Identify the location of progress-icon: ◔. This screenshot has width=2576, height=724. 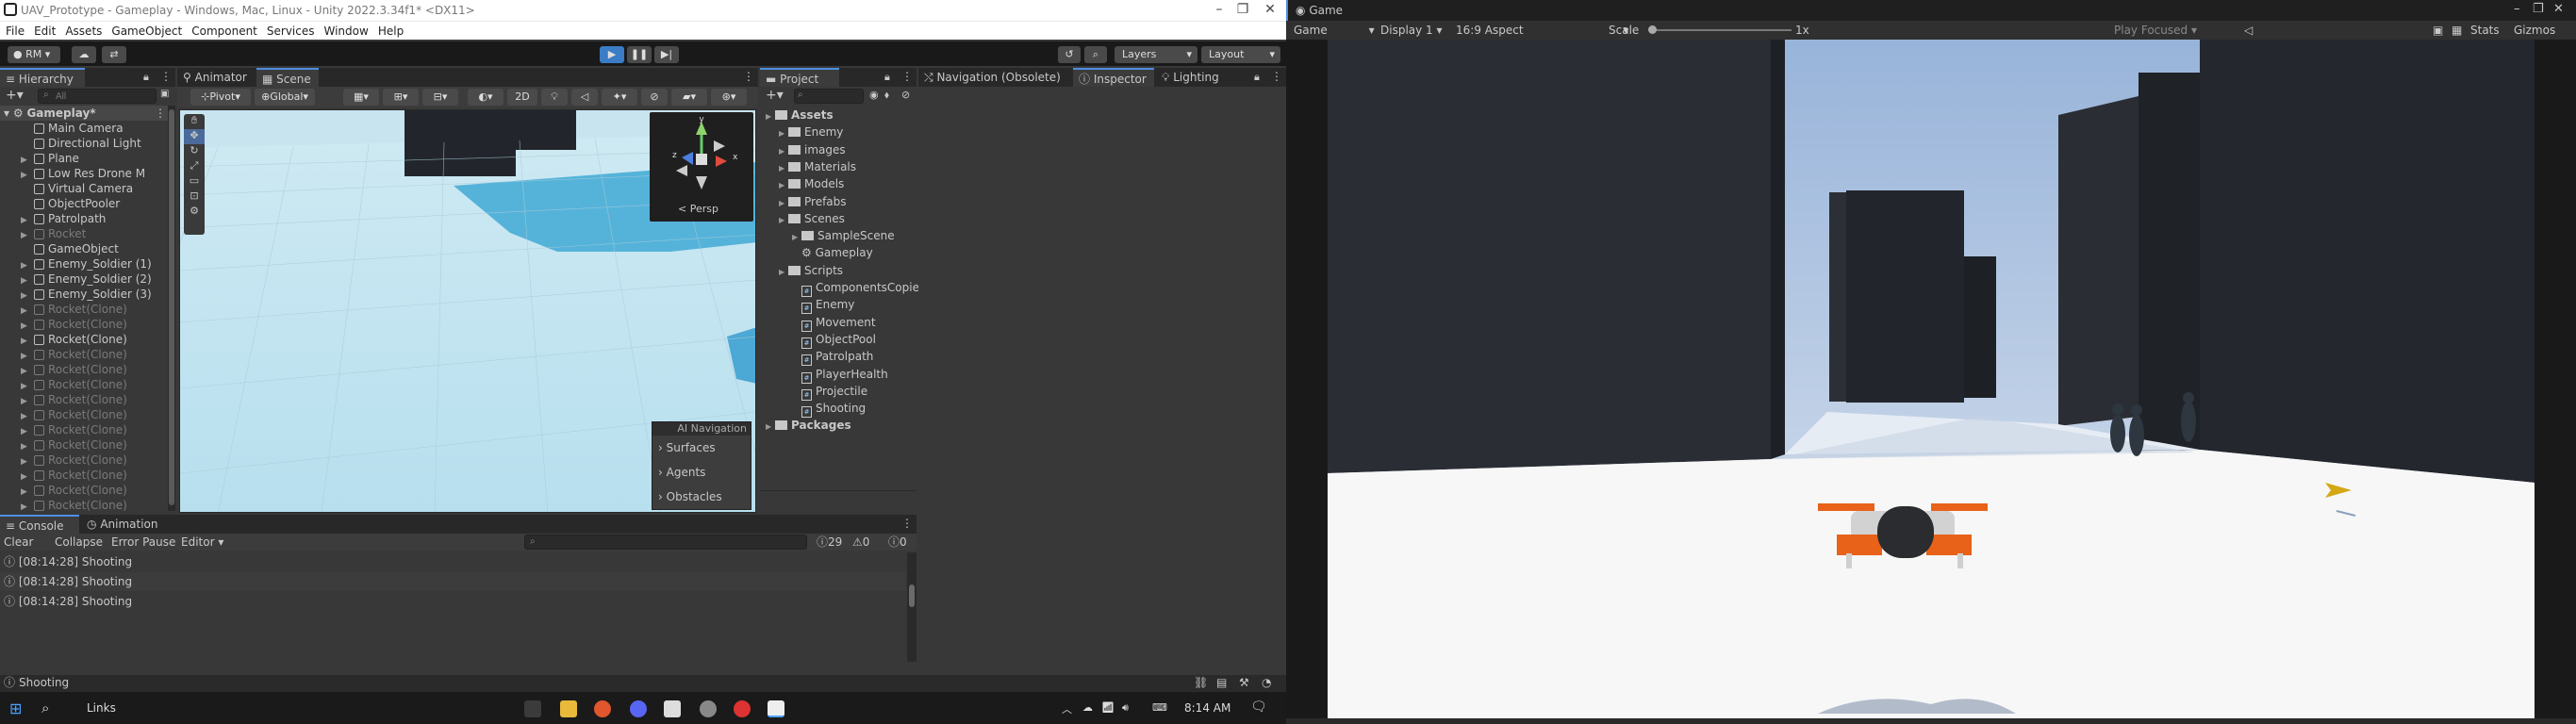
(1266, 683).